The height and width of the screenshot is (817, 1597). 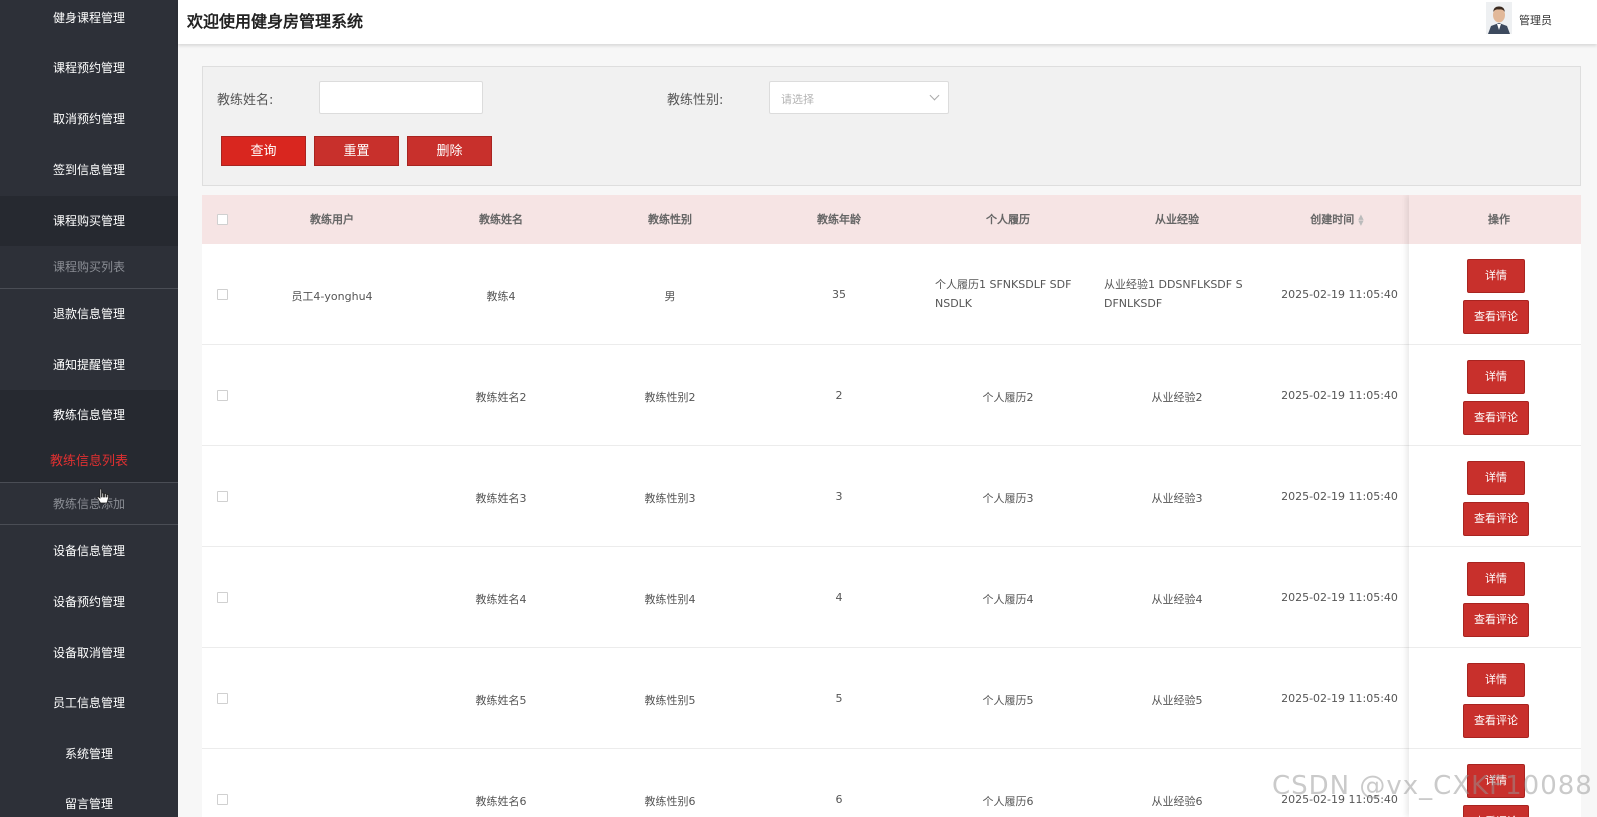 I want to click on column-header-user: 教练用户, so click(x=332, y=219).